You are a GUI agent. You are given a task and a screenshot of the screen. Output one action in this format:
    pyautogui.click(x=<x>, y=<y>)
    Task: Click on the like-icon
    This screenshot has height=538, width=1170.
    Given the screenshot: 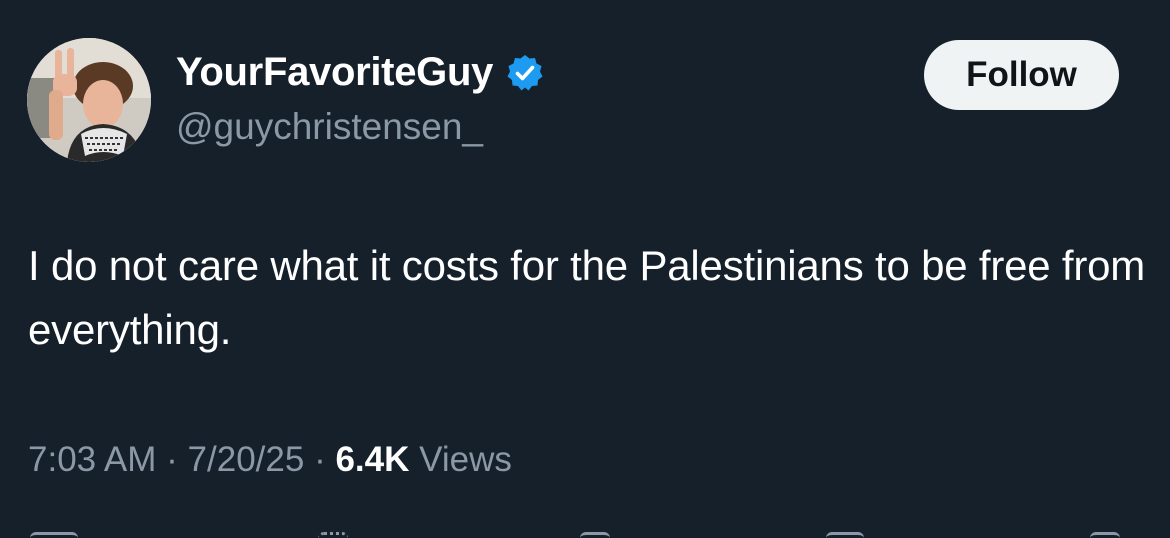 What is the action you would take?
    pyautogui.click(x=595, y=535)
    